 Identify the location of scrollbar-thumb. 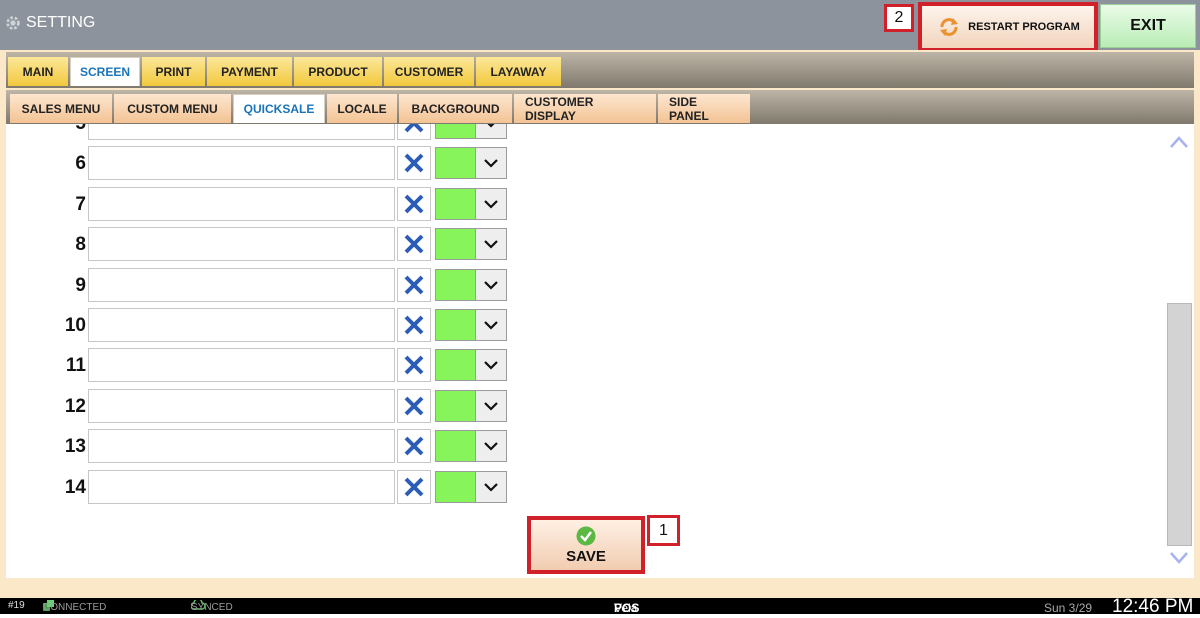
(1179, 424).